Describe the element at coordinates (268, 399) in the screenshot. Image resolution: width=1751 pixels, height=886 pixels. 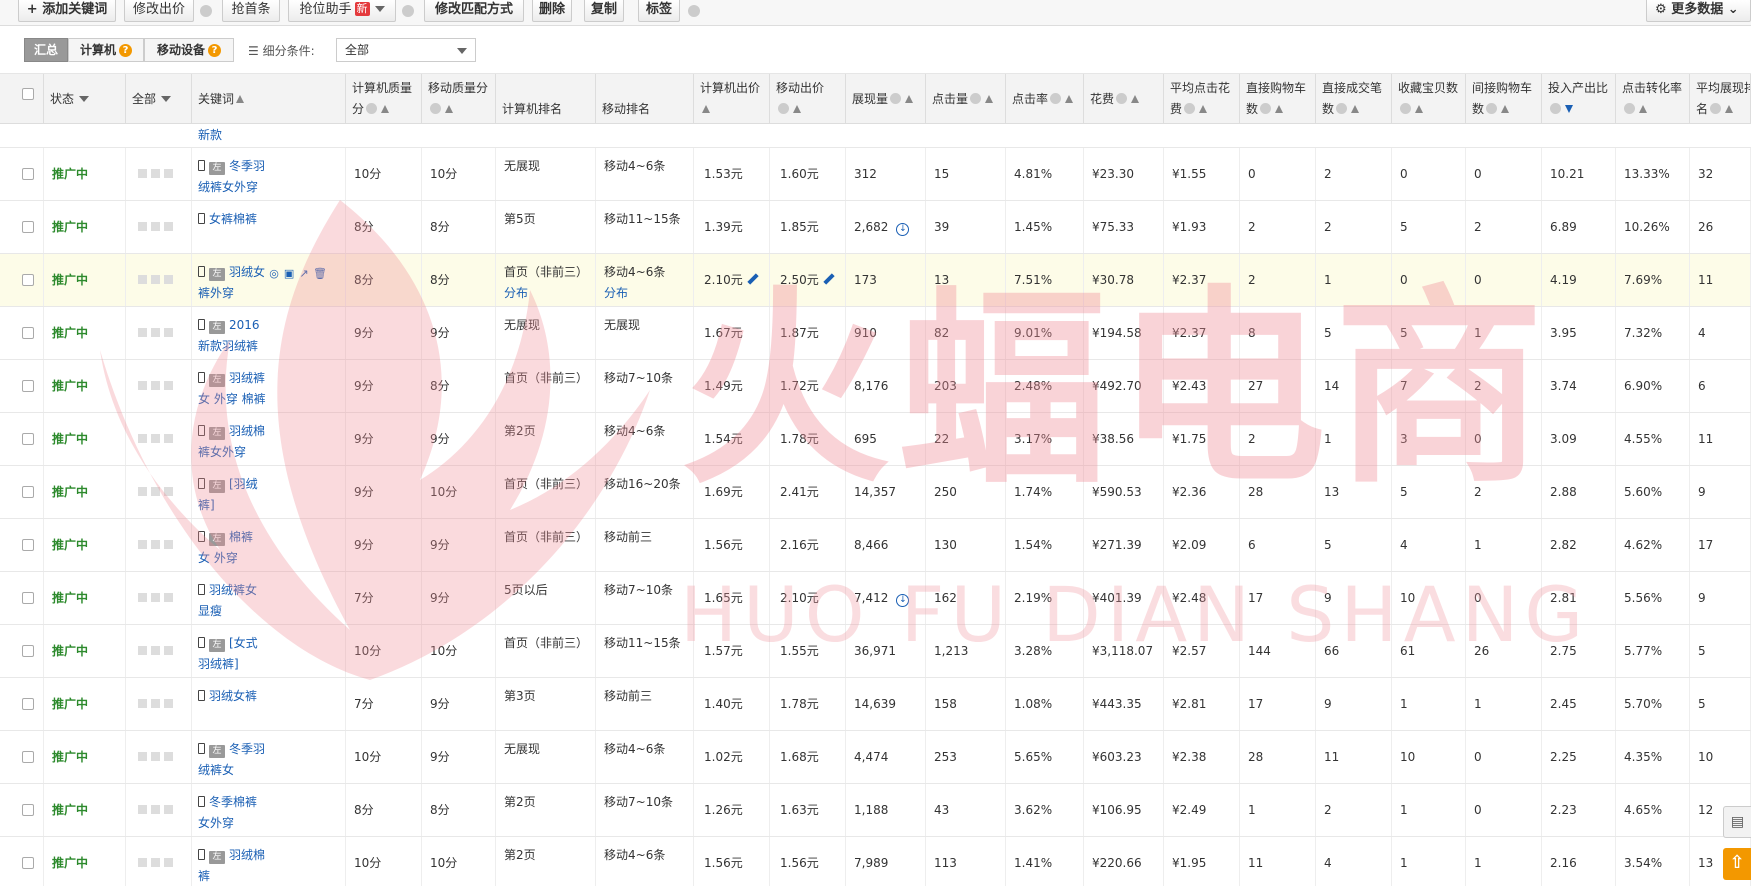
I see `keyword-link-line2: 女 外穿 棉裤` at that location.